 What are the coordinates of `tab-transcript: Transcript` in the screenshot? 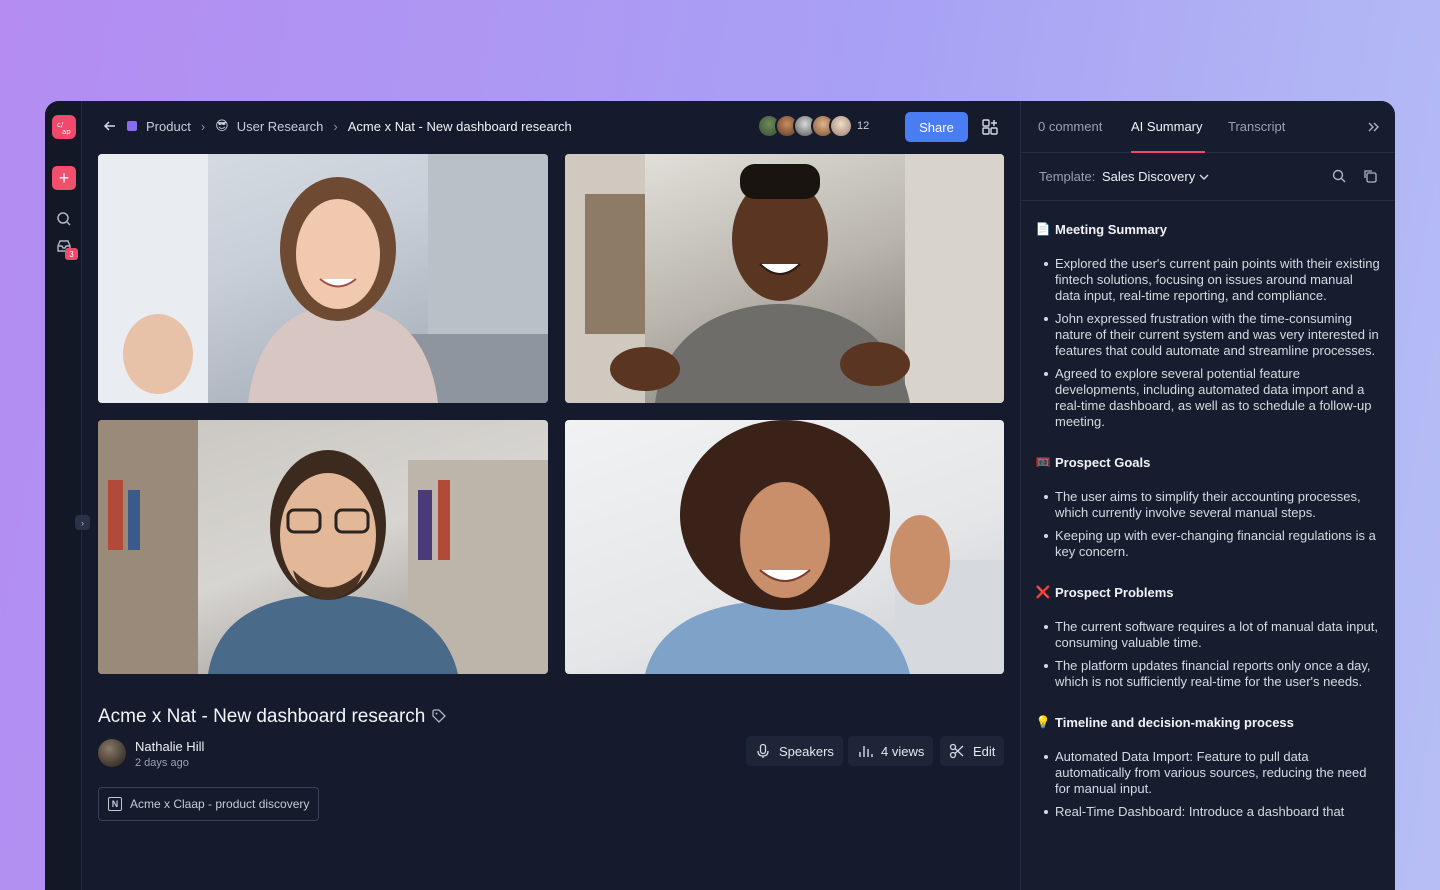 It's located at (1256, 126).